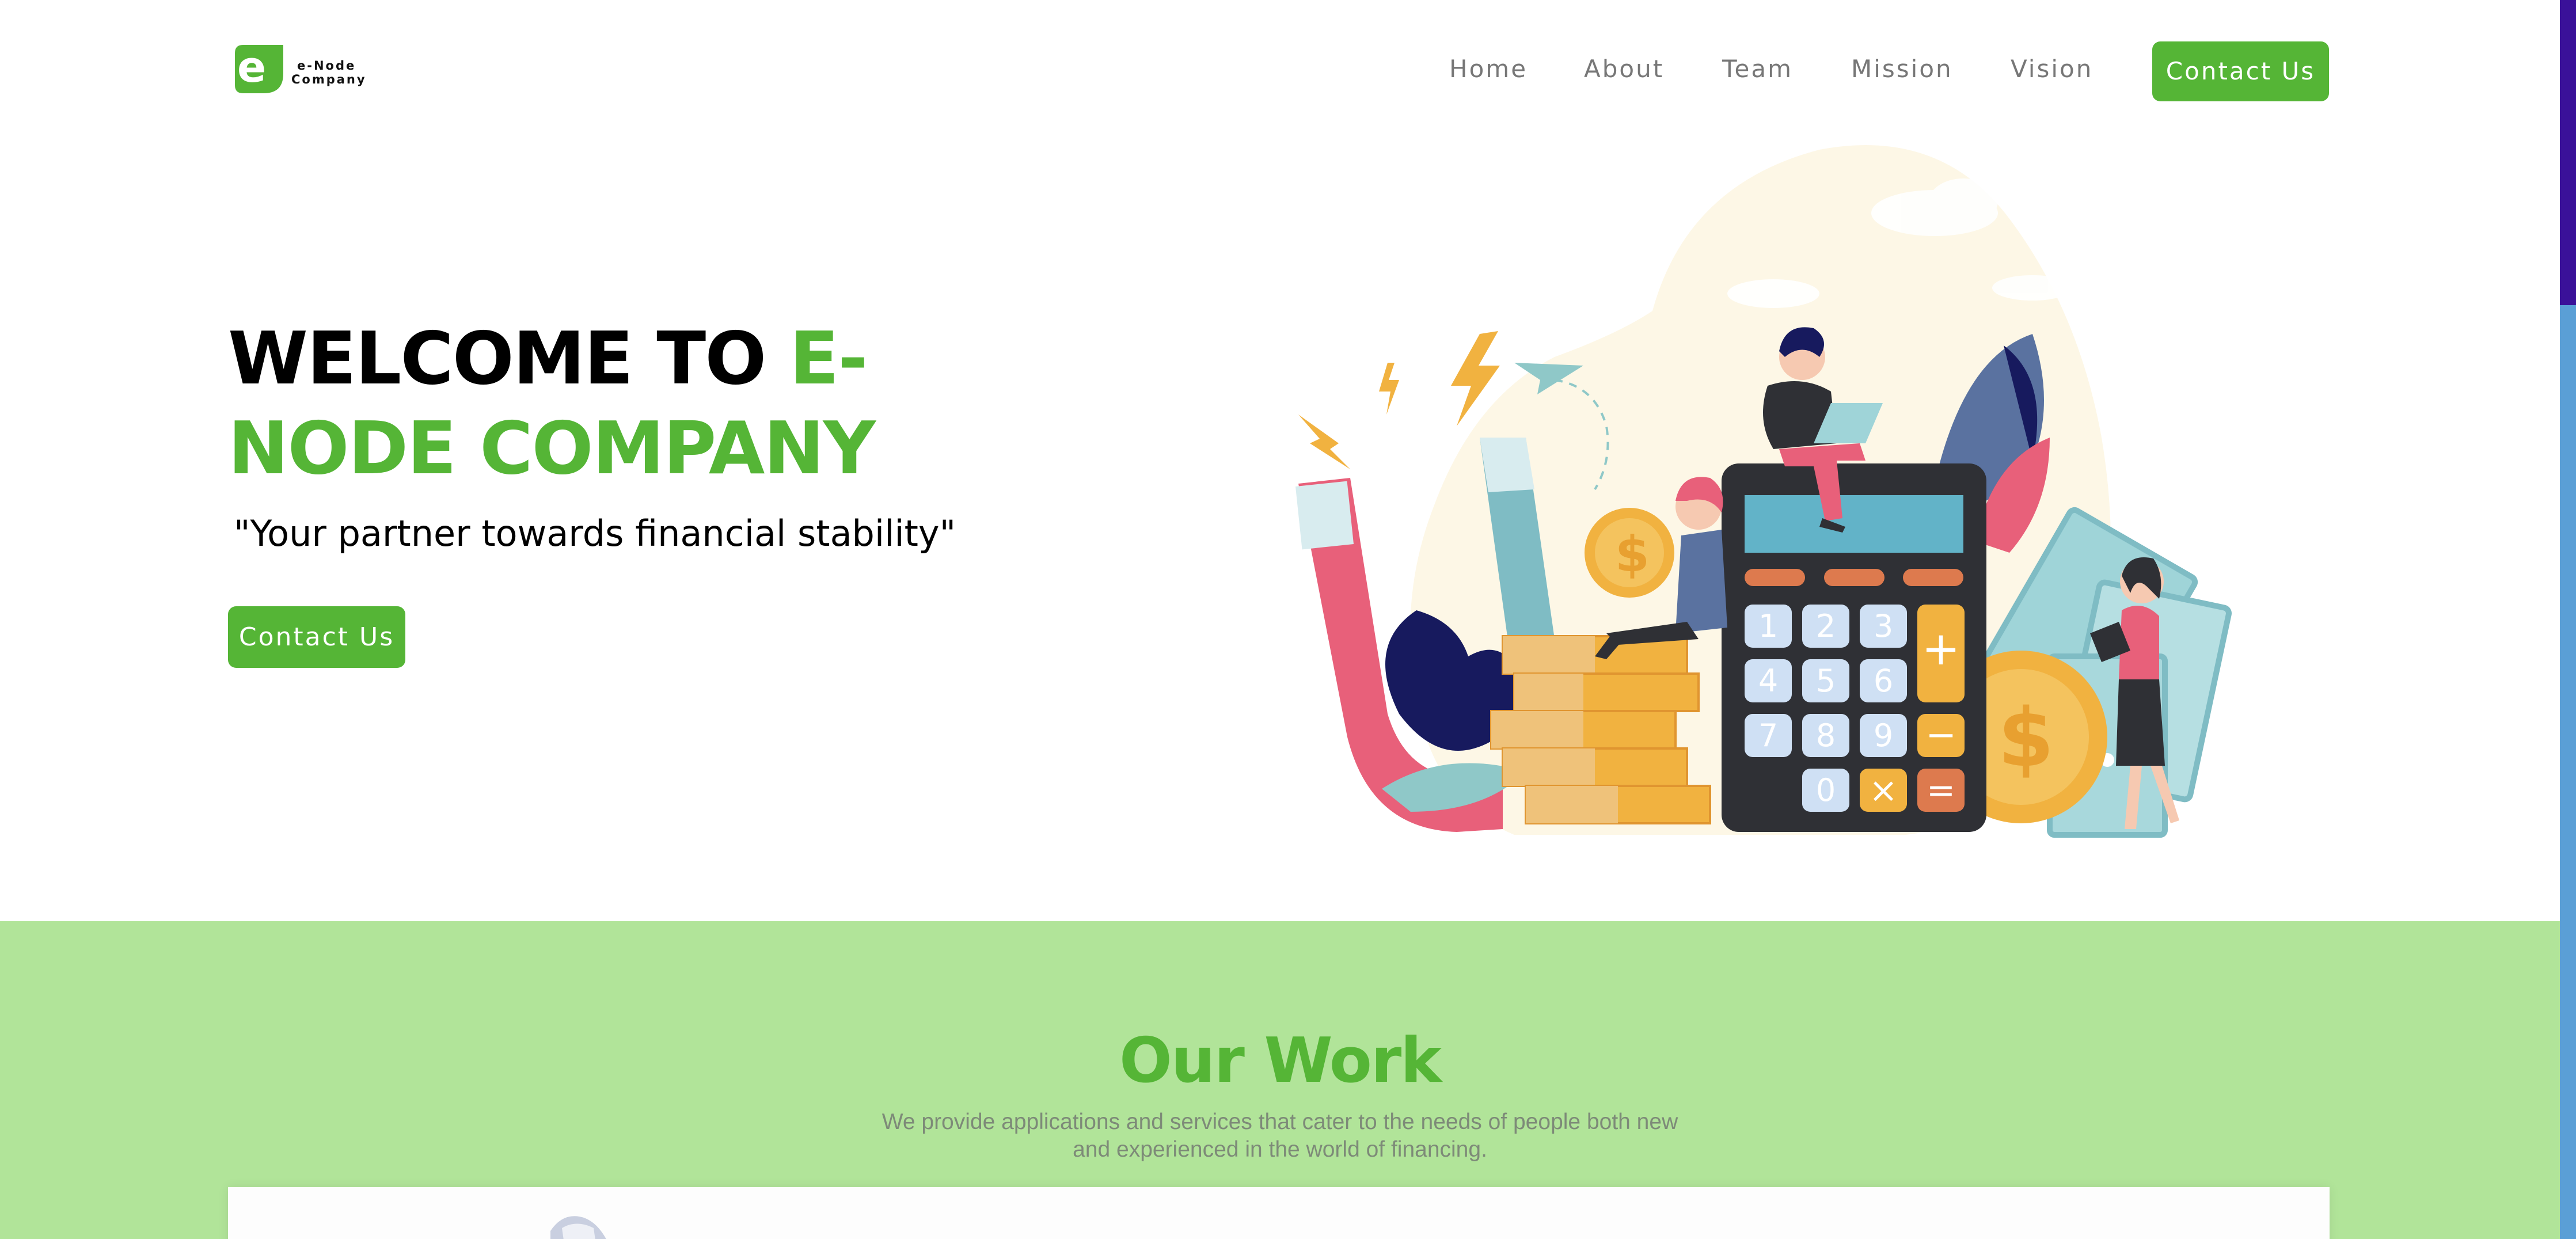  Describe the element at coordinates (1279, 1213) in the screenshot. I see `work-card` at that location.